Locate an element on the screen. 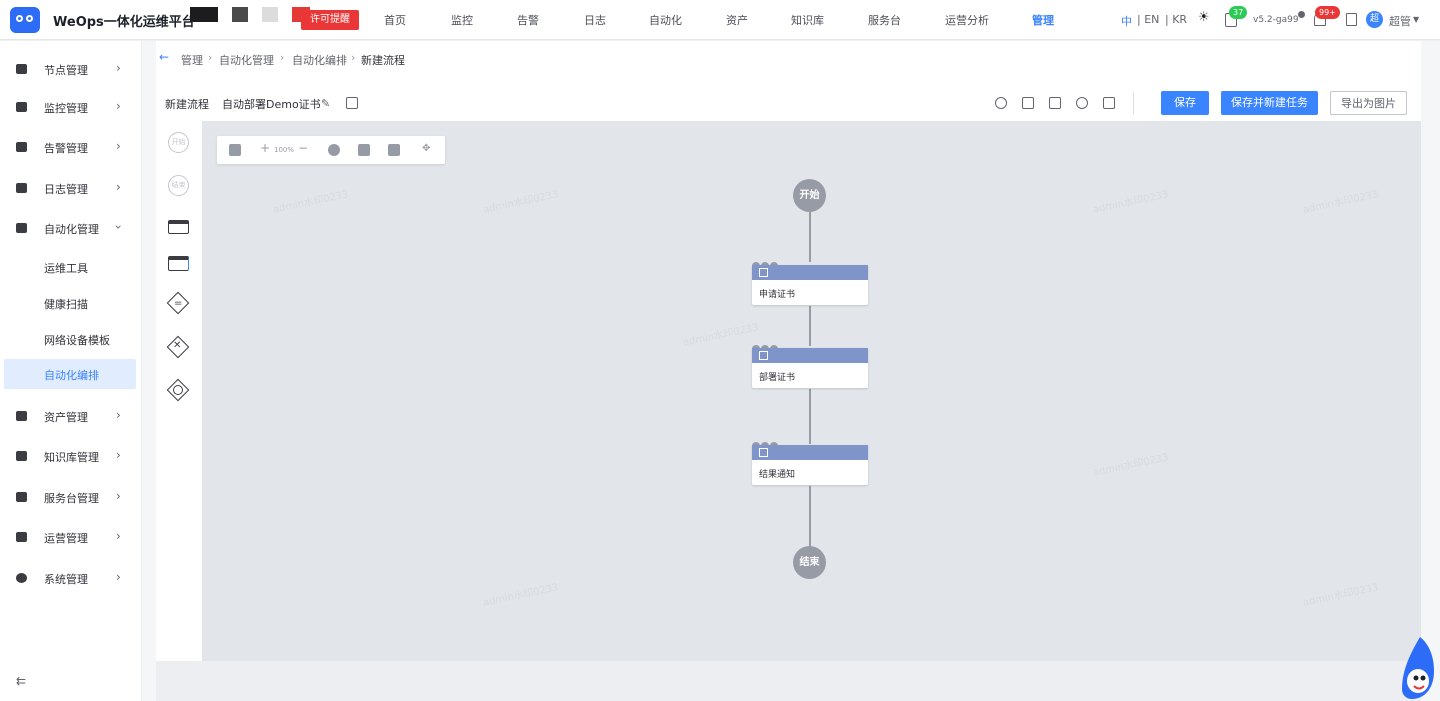  breadcrumb-automation-management: 自动化管理 is located at coordinates (246, 60).